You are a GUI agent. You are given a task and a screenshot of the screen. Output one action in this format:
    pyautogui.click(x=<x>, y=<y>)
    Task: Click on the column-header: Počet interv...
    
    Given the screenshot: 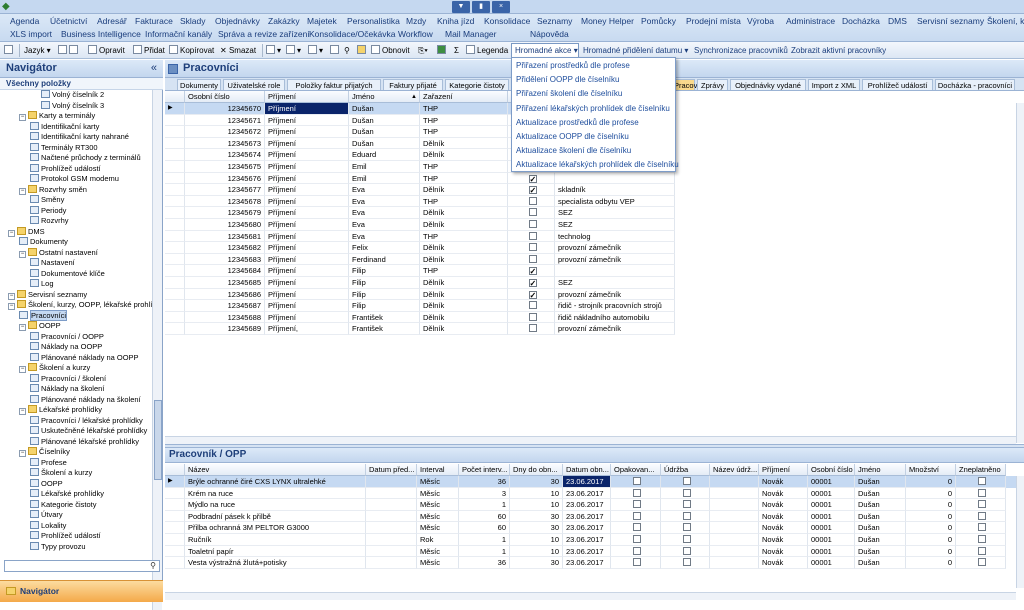 What is the action you would take?
    pyautogui.click(x=484, y=470)
    